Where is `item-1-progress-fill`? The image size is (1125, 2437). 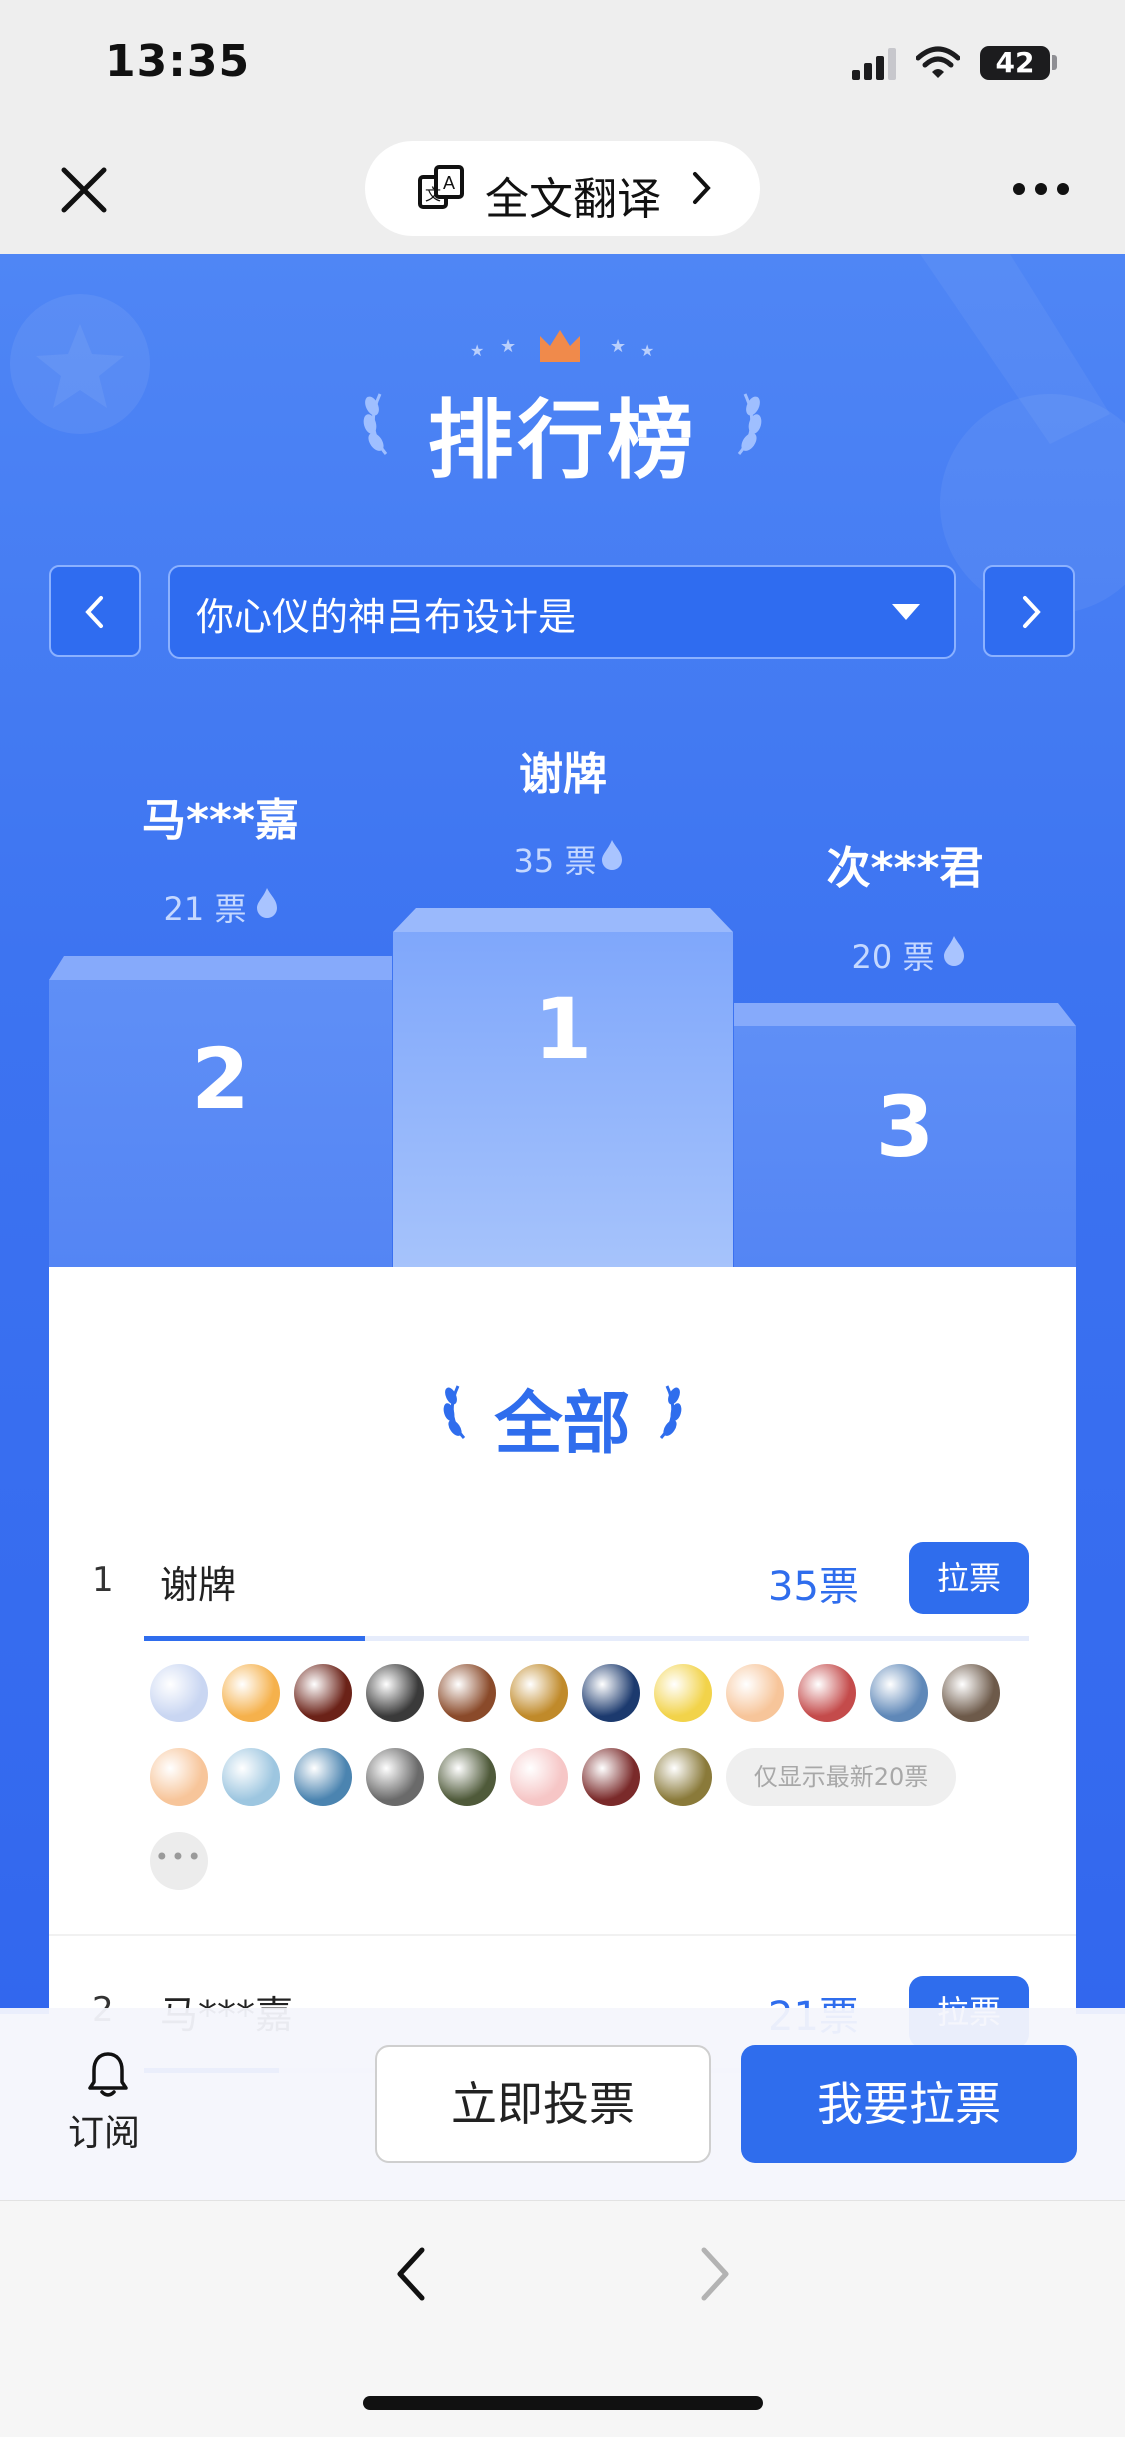 item-1-progress-fill is located at coordinates (254, 1638).